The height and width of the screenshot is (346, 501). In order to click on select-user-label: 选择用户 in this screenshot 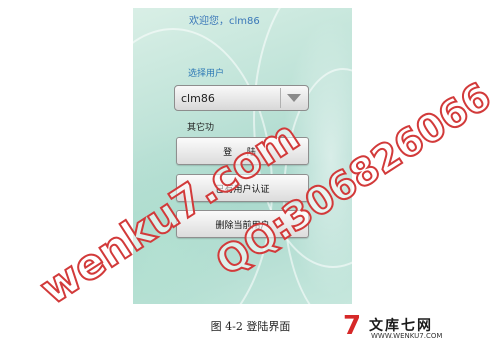, I will do `click(206, 74)`.